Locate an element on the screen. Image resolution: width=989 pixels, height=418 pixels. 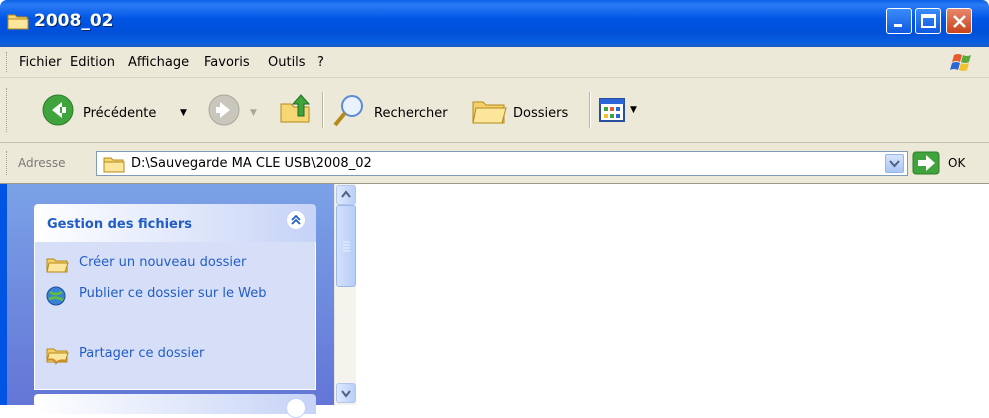
taskpane-scrollbar is located at coordinates (345, 294).